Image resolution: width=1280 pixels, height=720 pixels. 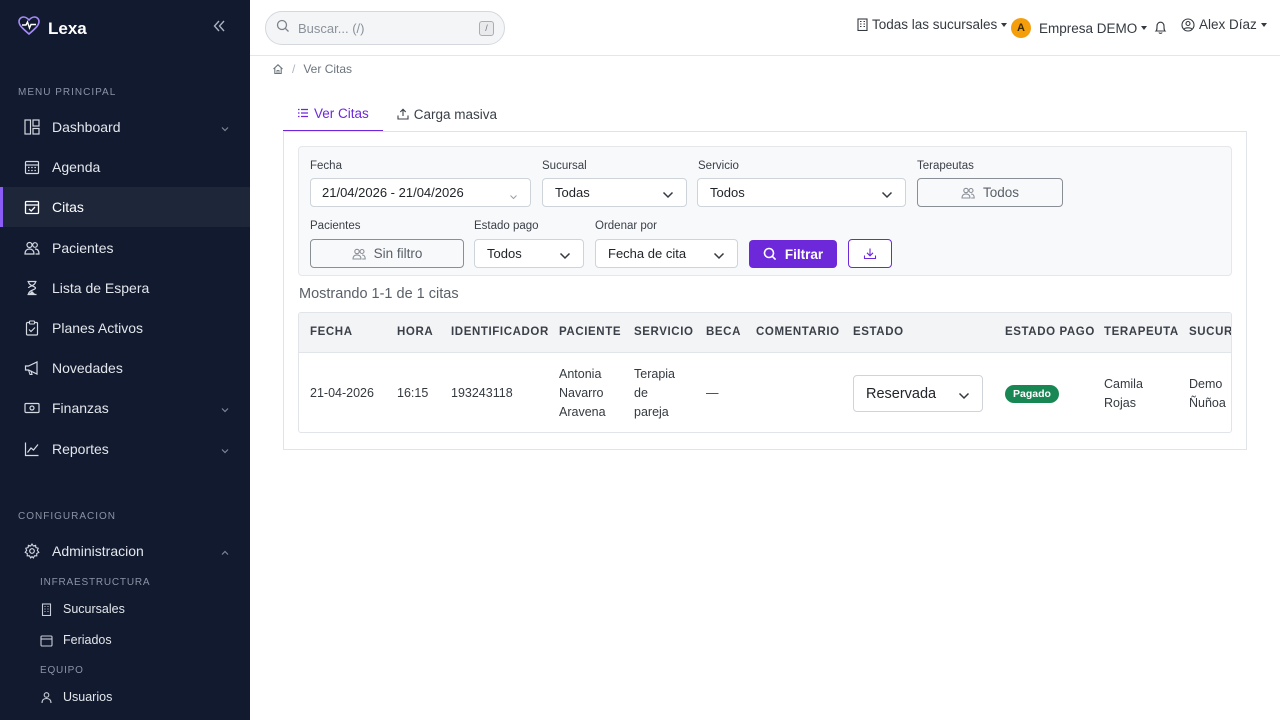 I want to click on column-header-servicio: SERVICIO, so click(x=664, y=332).